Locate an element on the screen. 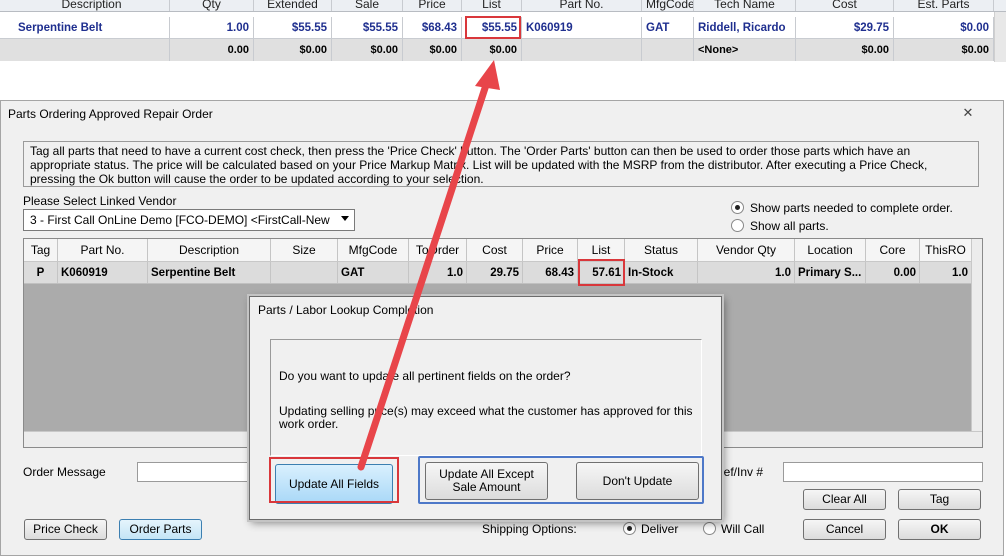  annotation-arrow is located at coordinates (428, 265).